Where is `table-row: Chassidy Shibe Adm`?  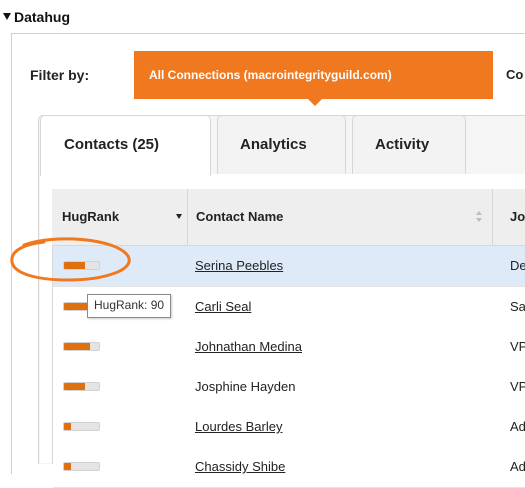 table-row: Chassidy Shibe Adm is located at coordinates (289, 467).